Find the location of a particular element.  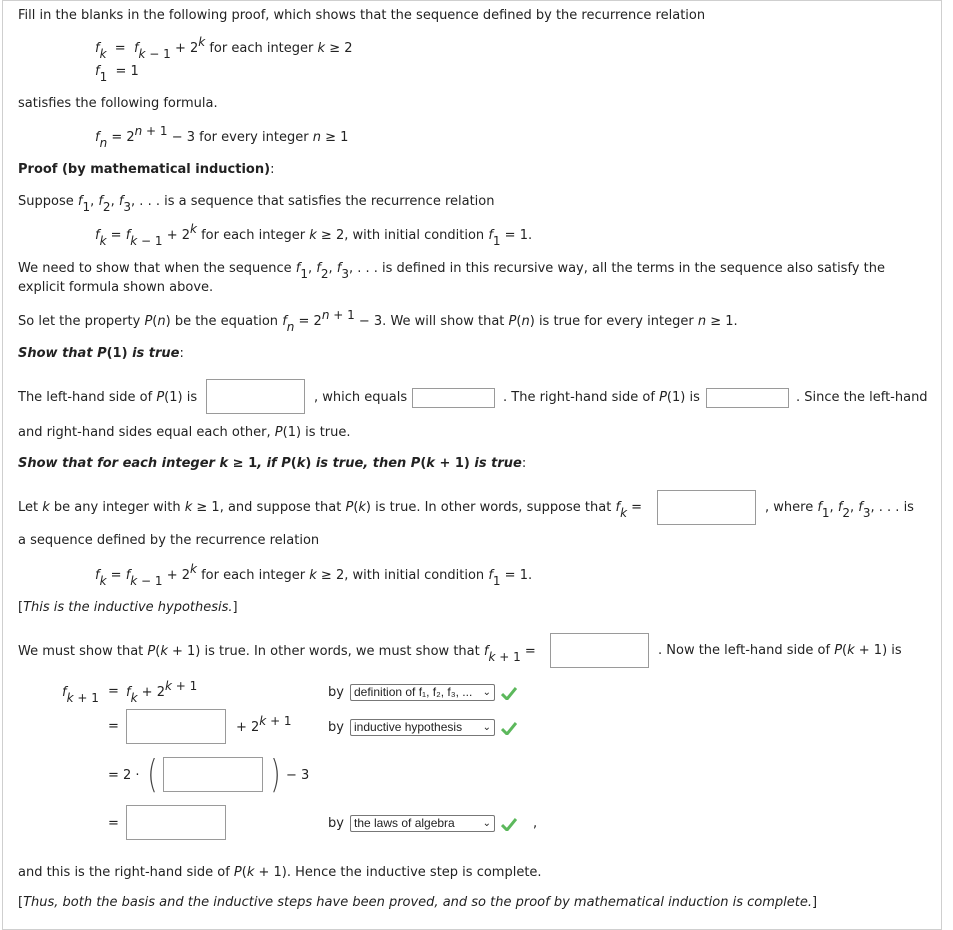

minus-three: − 3 is located at coordinates (298, 775).